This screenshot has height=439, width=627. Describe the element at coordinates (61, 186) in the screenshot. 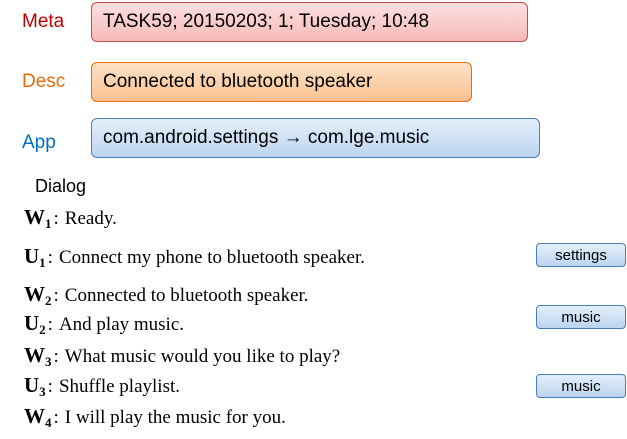

I see `dialog-title: Dialog` at that location.